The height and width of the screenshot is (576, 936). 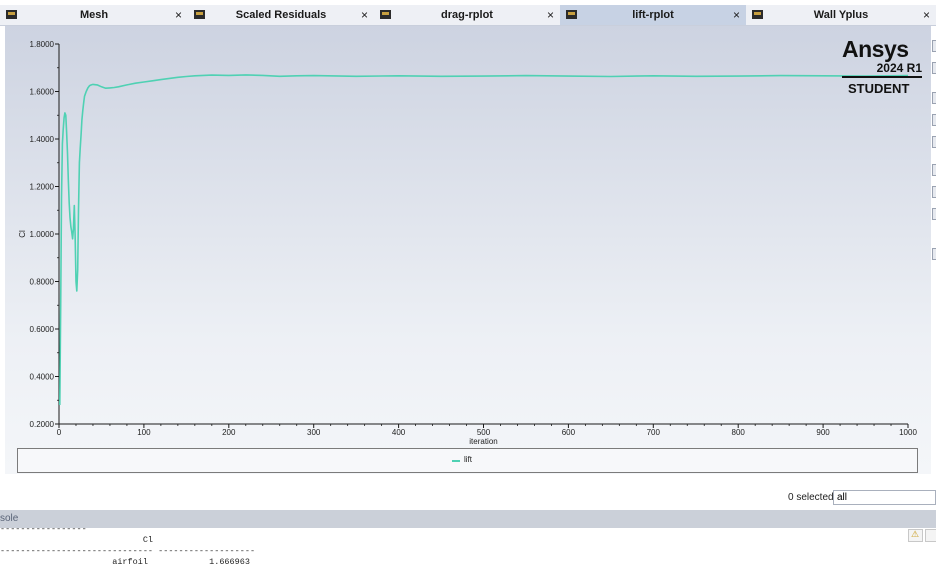 I want to click on y-tick-label: 0.4000, so click(x=42, y=377).